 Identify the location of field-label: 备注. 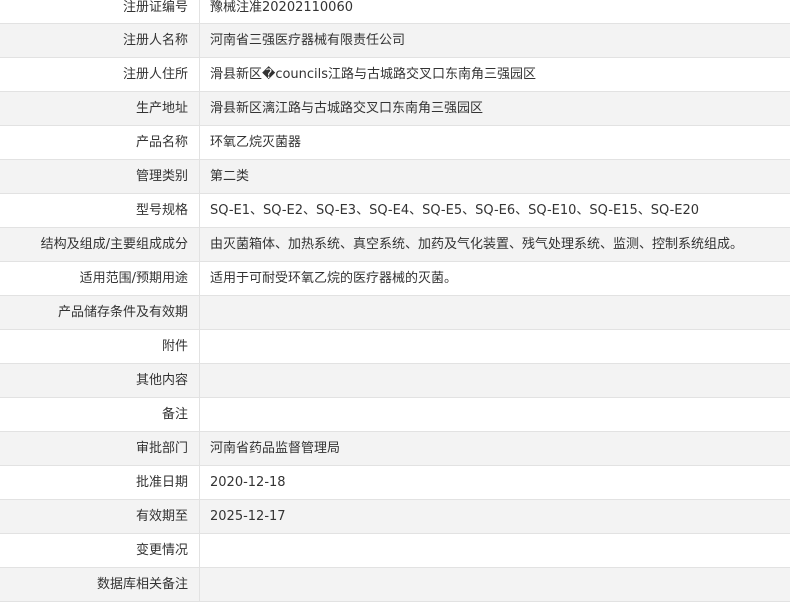
(100, 414).